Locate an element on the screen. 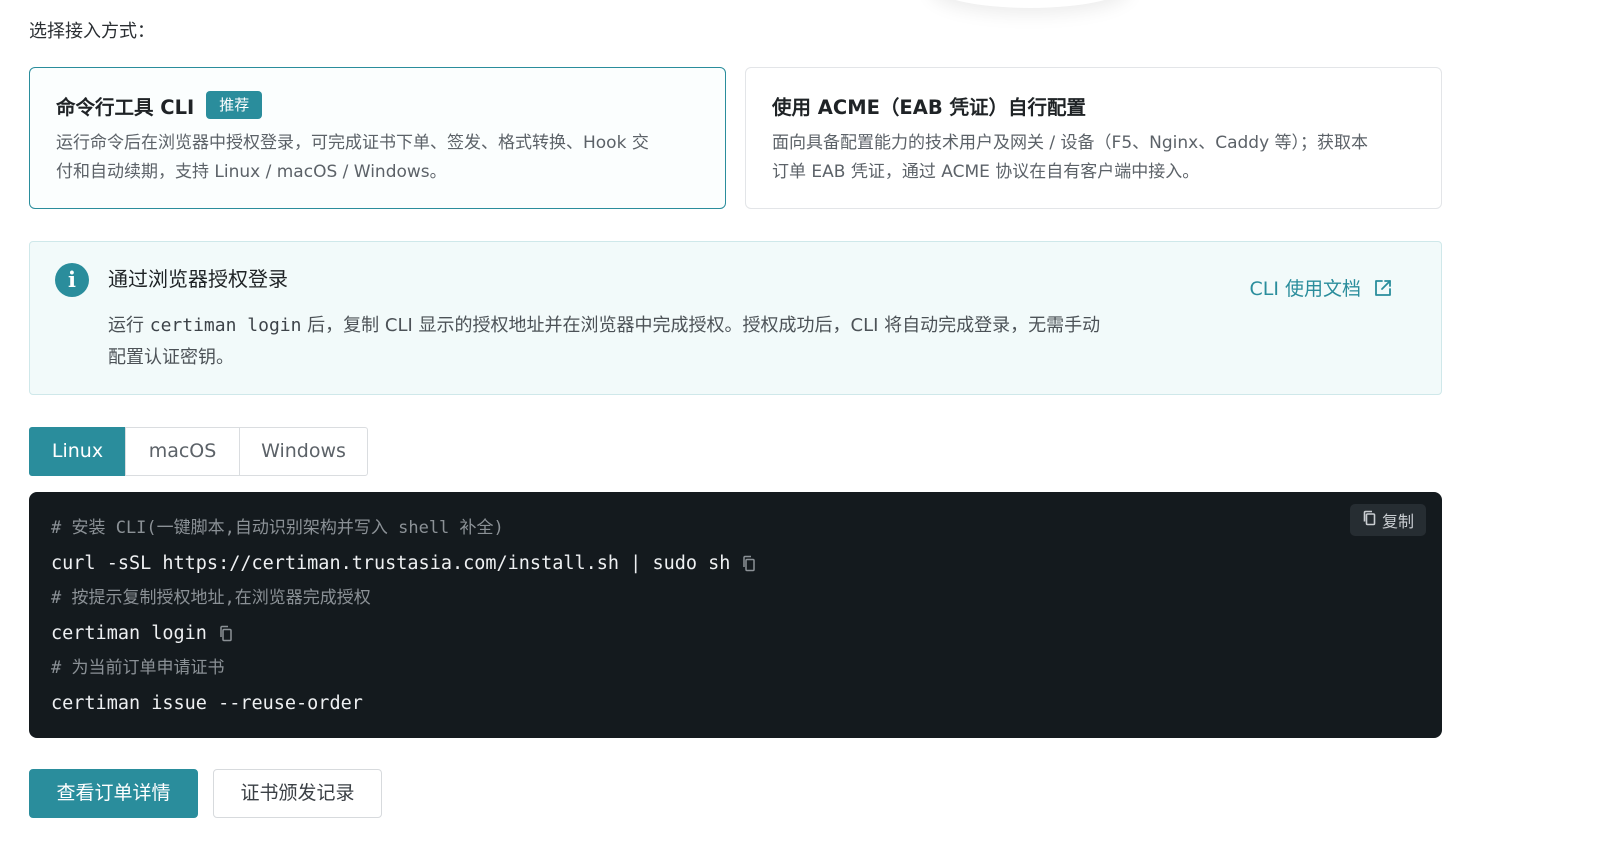 The image size is (1600, 866). tab-windows: Windows is located at coordinates (303, 451).